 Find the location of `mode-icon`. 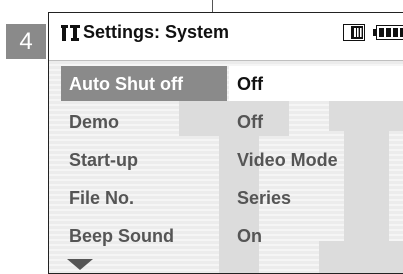

mode-icon is located at coordinates (354, 32).